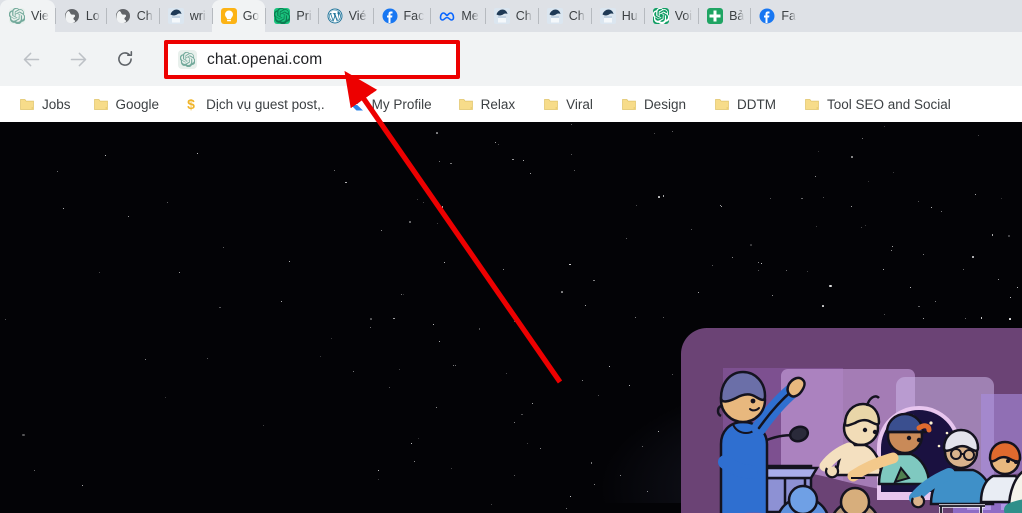 The image size is (1022, 513). Describe the element at coordinates (776, 16) in the screenshot. I see `tab: Fa` at that location.